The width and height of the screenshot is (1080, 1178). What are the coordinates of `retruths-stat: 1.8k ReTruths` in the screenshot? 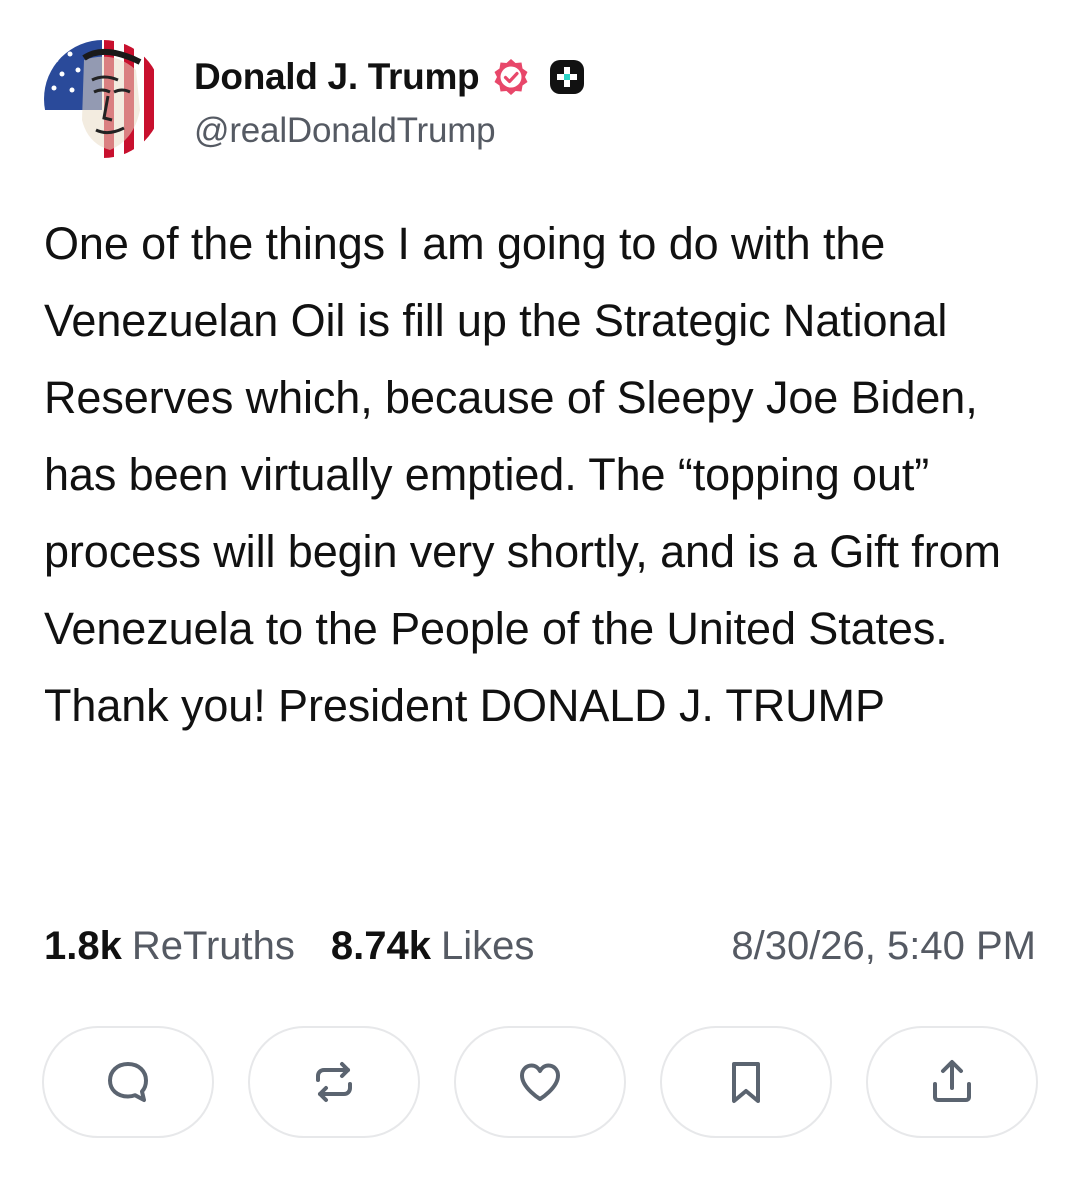 It's located at (169, 946).